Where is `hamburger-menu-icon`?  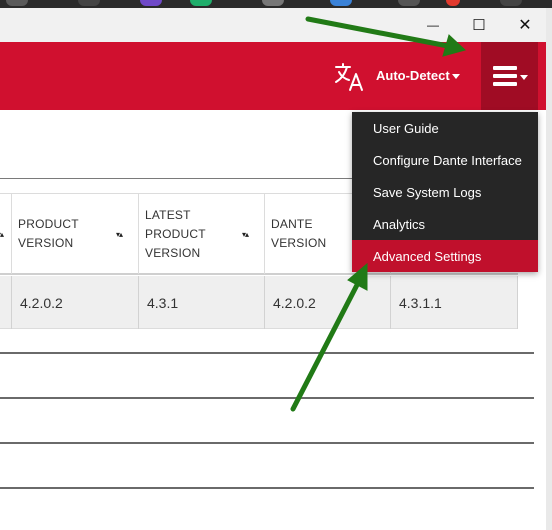
hamburger-menu-icon is located at coordinates (505, 78).